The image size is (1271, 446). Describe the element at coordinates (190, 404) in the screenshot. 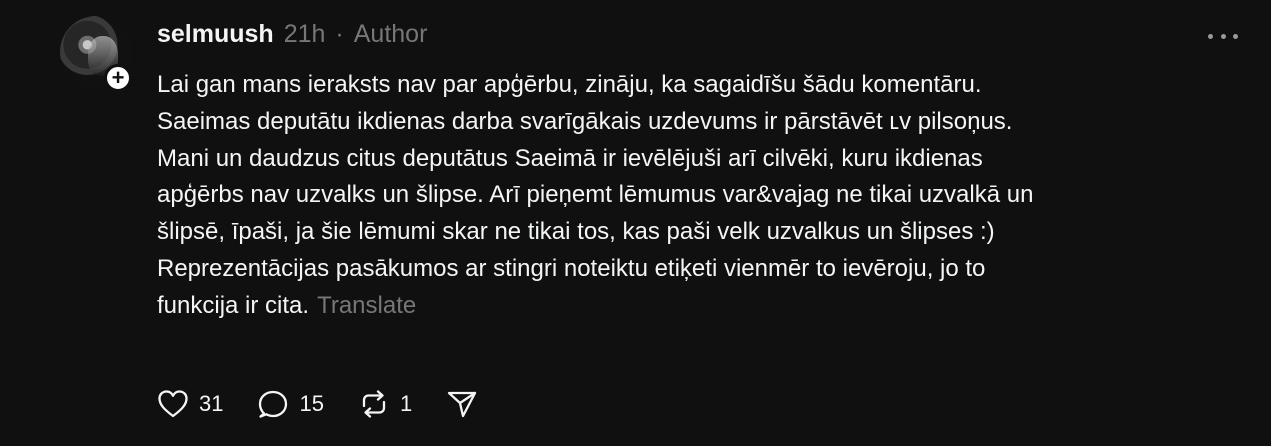

I see `like-button: 31` at that location.